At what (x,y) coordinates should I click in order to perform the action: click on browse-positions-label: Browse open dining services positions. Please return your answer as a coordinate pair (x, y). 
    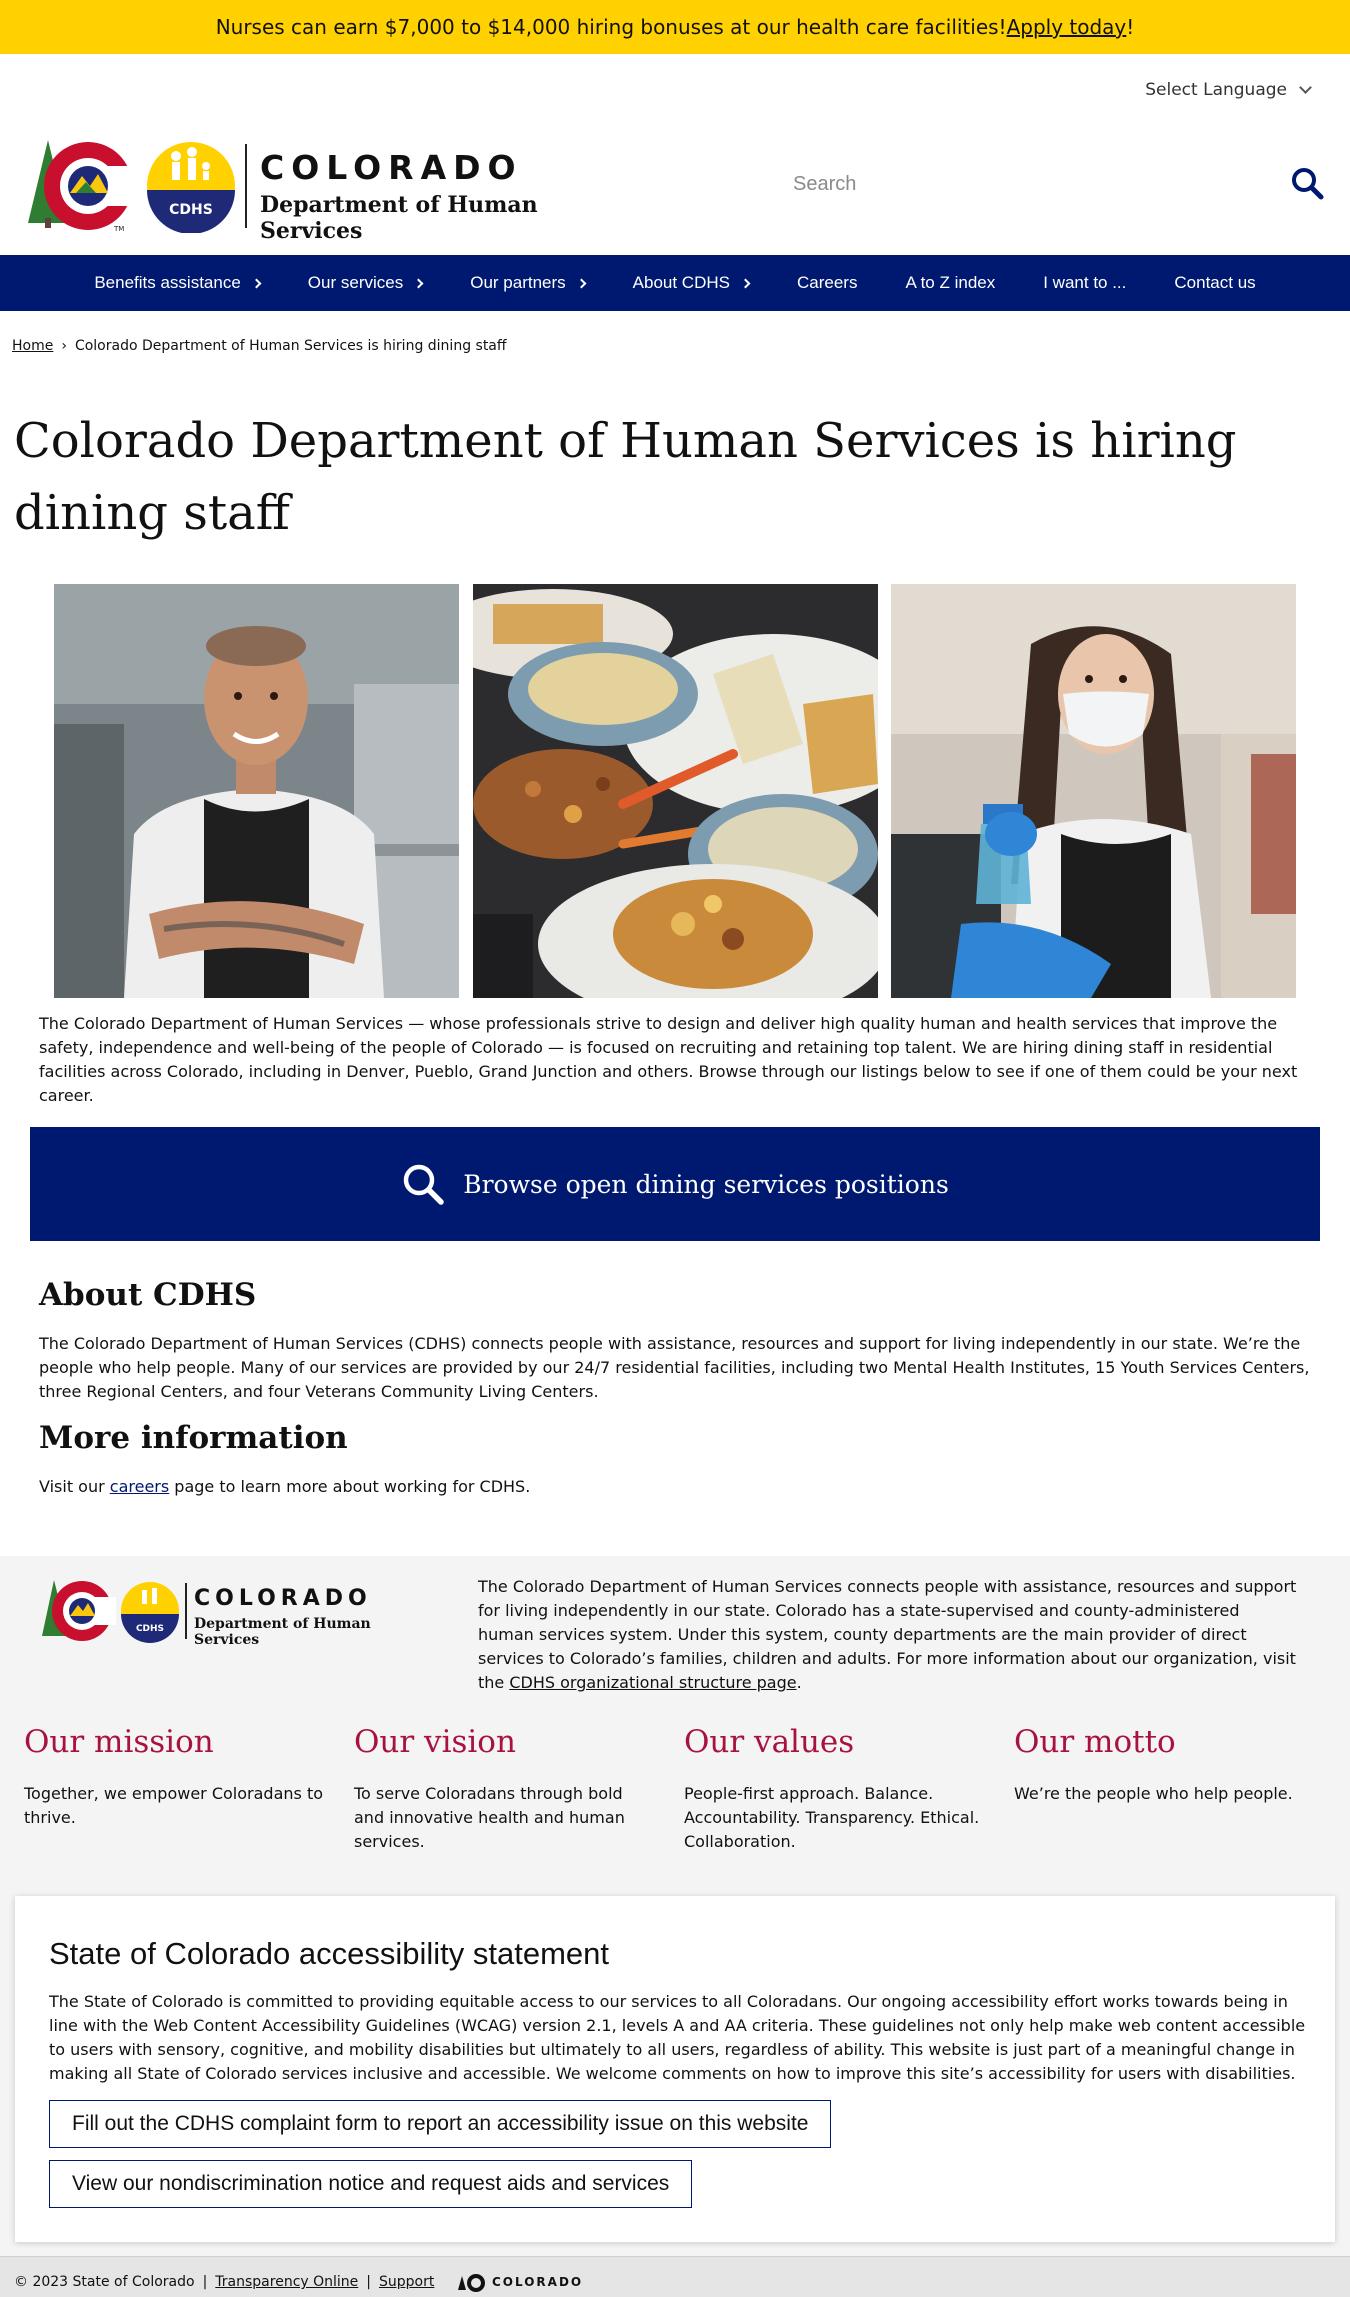
    Looking at the image, I should click on (706, 1184).